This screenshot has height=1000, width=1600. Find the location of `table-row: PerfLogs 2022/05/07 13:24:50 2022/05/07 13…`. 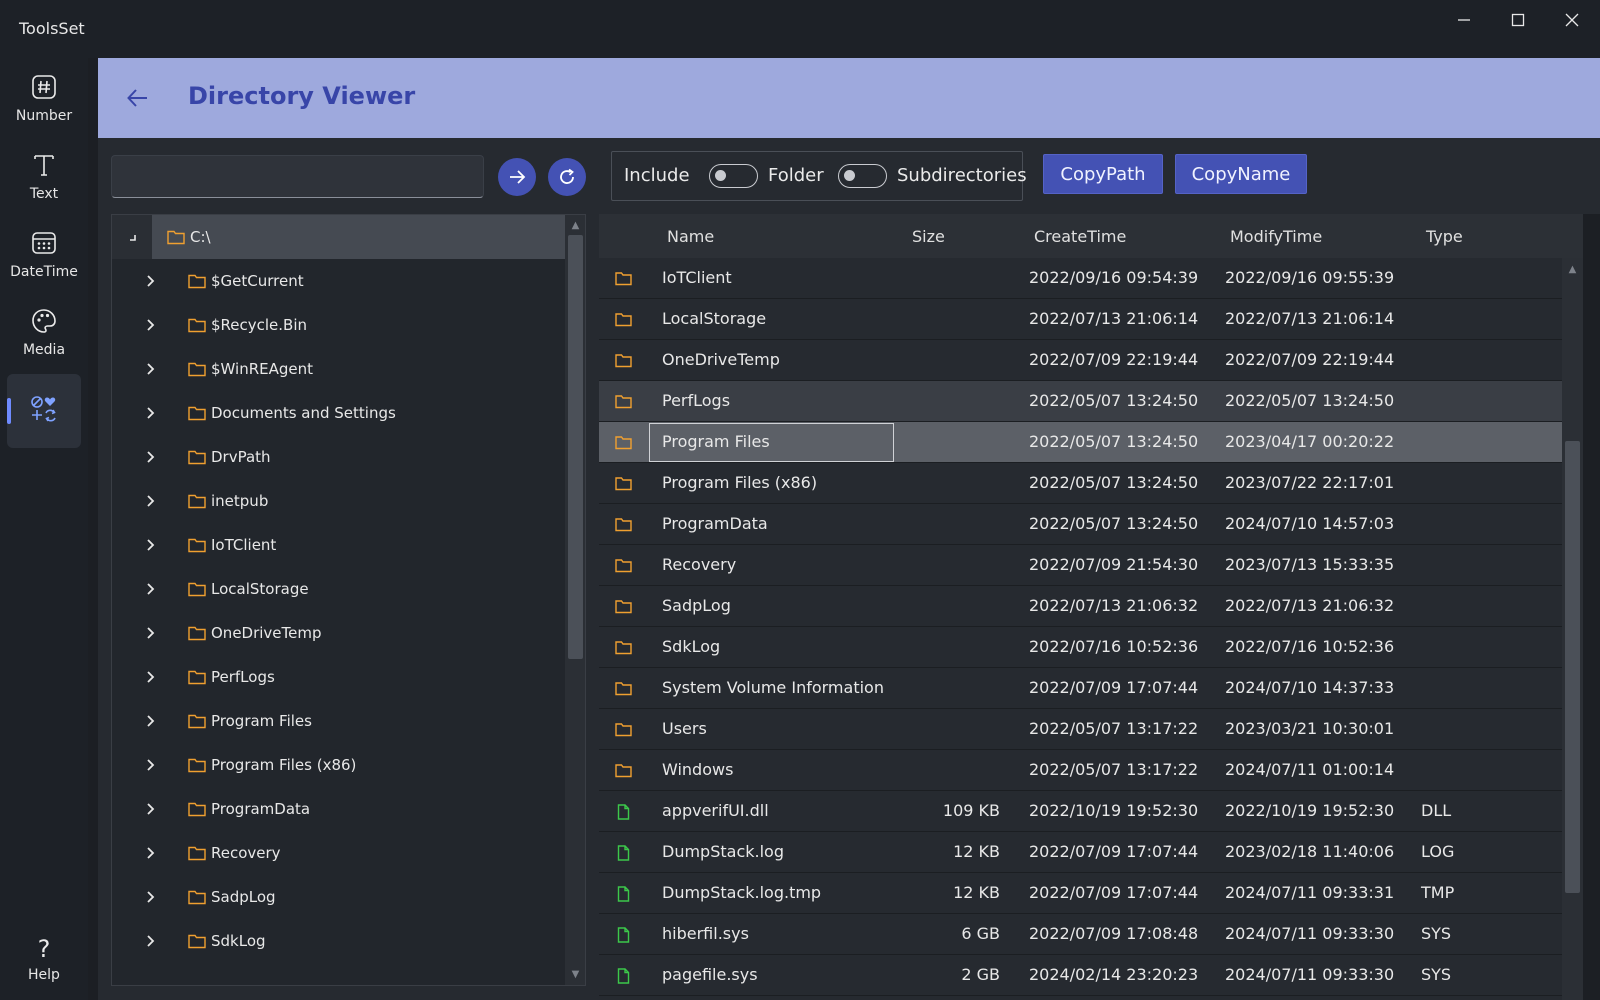

table-row: PerfLogs 2022/05/07 13:24:50 2022/05/07 13… is located at coordinates (1080, 401).